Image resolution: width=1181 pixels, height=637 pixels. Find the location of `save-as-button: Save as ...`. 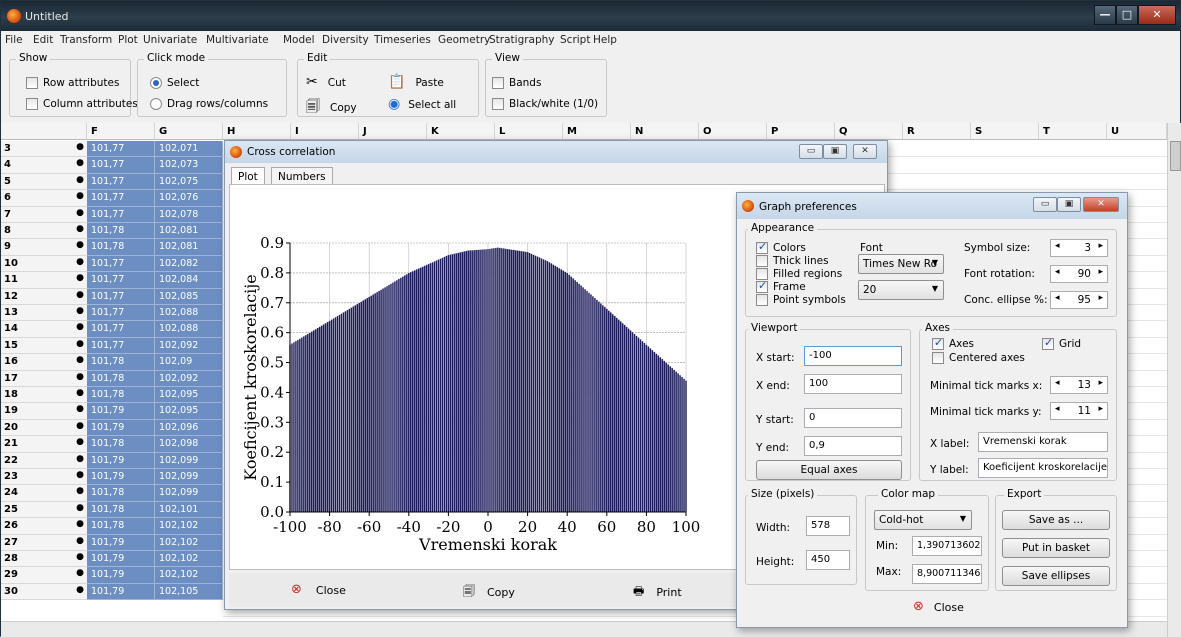

save-as-button: Save as ... is located at coordinates (1056, 520).